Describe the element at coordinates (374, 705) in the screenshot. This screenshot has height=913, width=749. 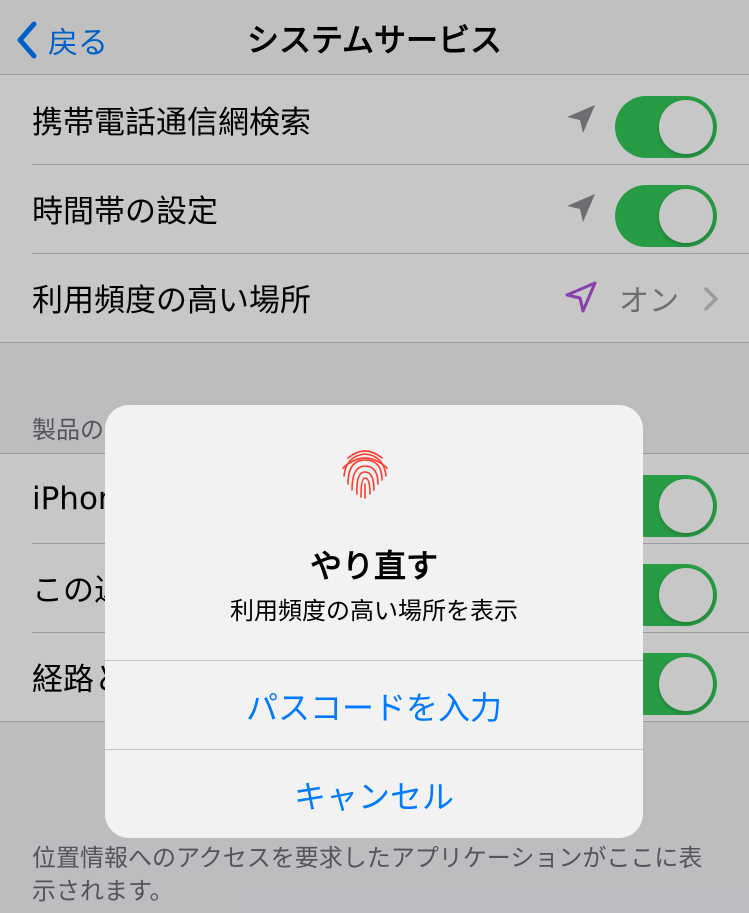
I see `enter-passcode-button: パスコードを入力` at that location.